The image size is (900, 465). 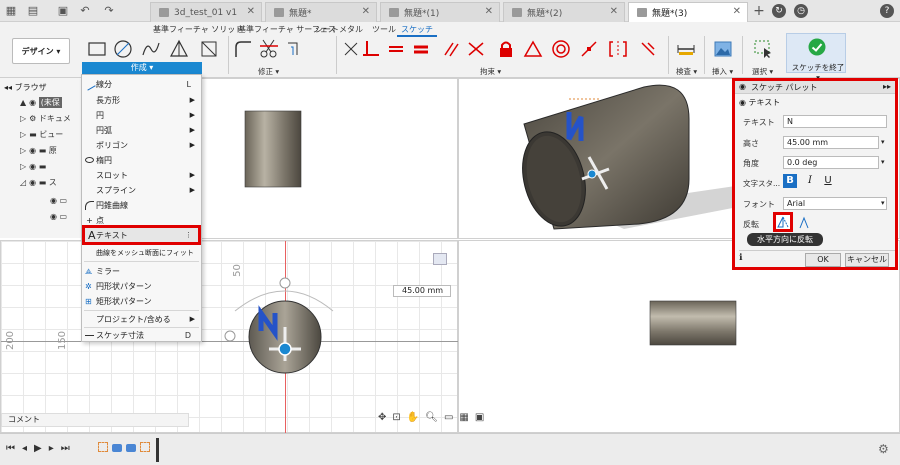 What do you see at coordinates (339, 29) in the screenshot?
I see `tab-sheet-metal: シートメタル` at bounding box center [339, 29].